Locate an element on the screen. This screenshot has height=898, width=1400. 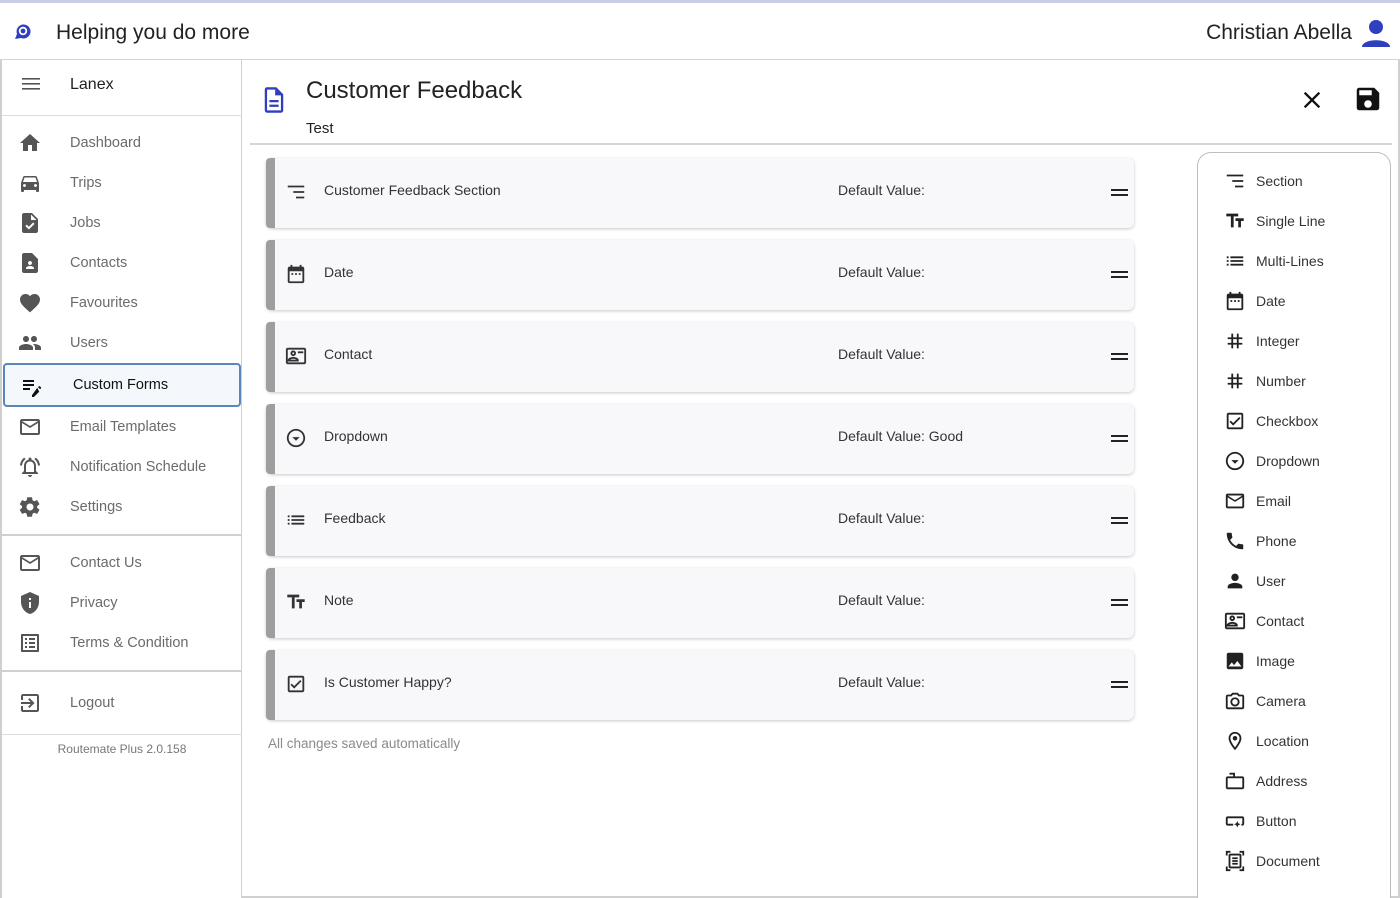
field-label: Note is located at coordinates (339, 600).